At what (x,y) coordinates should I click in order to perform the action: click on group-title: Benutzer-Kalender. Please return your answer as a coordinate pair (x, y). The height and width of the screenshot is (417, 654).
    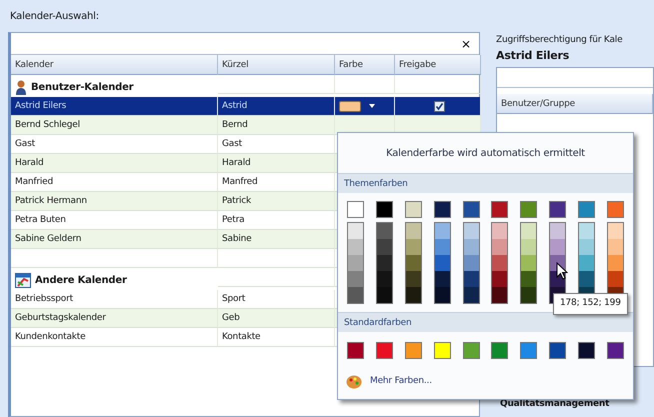
    Looking at the image, I should click on (82, 88).